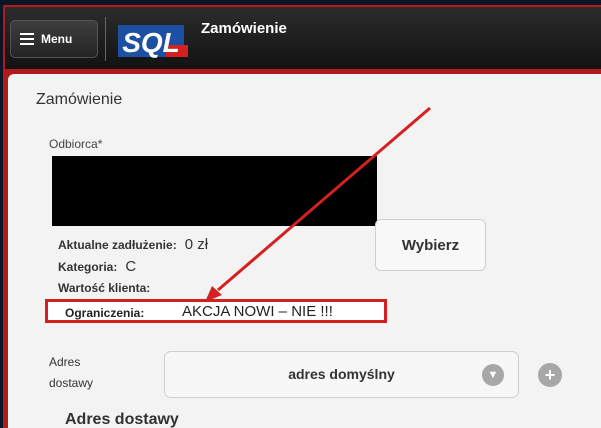 The height and width of the screenshot is (428, 601). What do you see at coordinates (76, 144) in the screenshot?
I see `recipient-label: Odbiorca*` at bounding box center [76, 144].